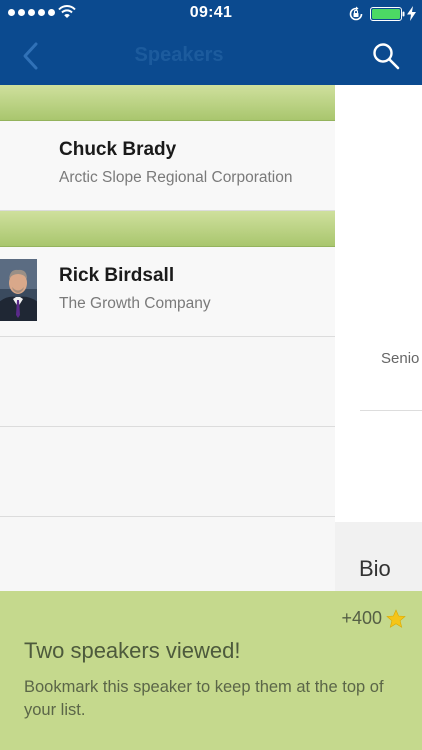 This screenshot has height=750, width=422. I want to click on points-badge: +400, so click(373, 618).